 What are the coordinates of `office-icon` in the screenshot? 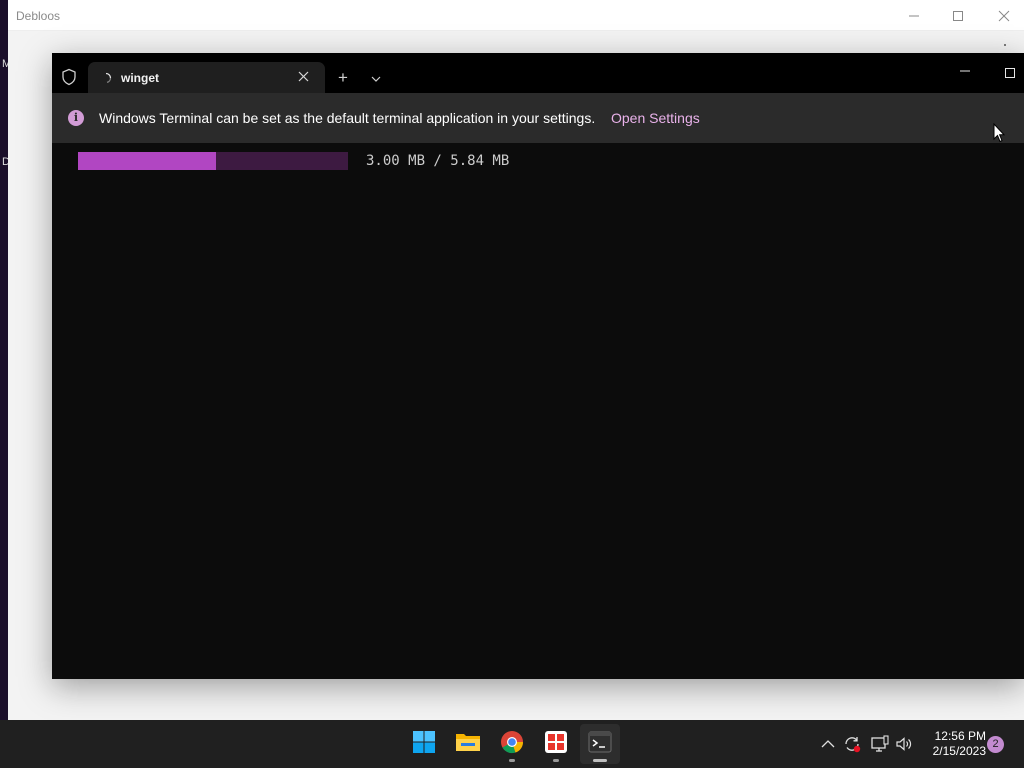 It's located at (556, 744).